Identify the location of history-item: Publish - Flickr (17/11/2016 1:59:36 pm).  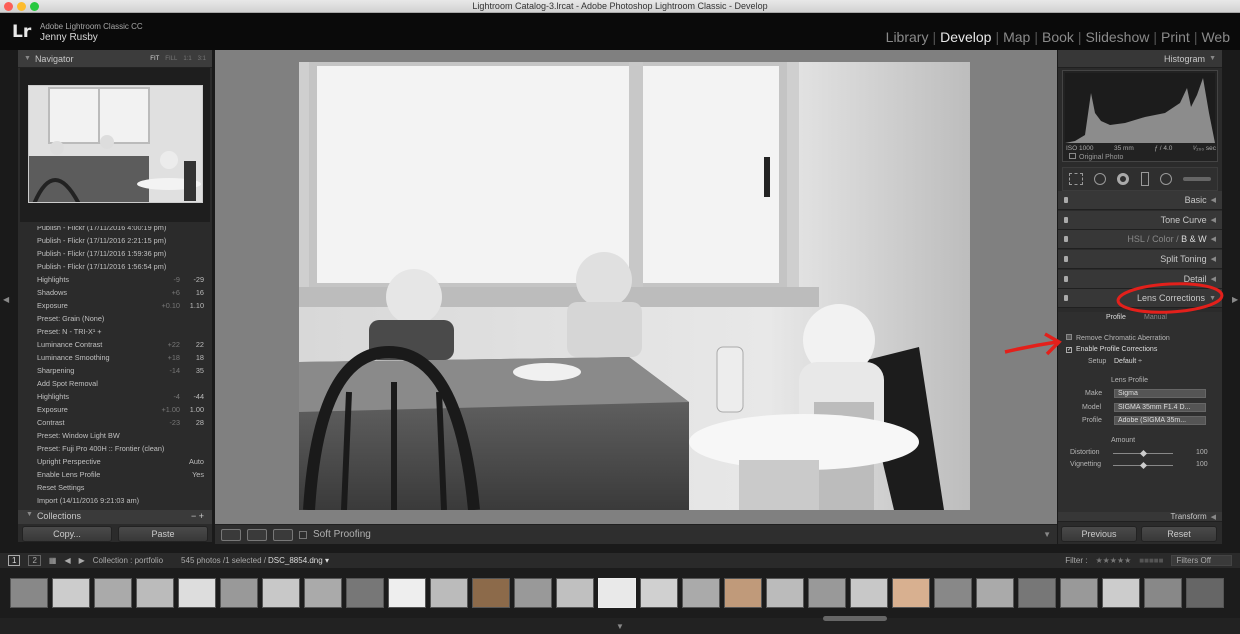
(115, 253).